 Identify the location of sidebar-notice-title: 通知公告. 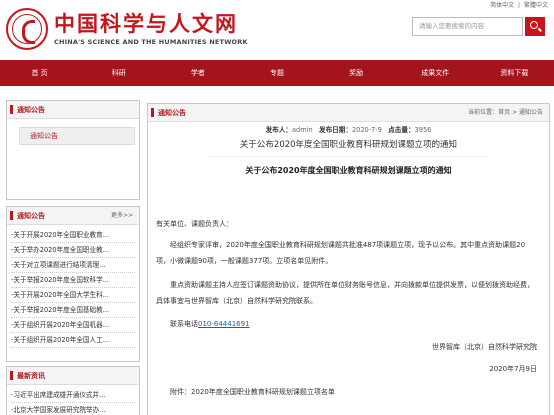
(31, 110).